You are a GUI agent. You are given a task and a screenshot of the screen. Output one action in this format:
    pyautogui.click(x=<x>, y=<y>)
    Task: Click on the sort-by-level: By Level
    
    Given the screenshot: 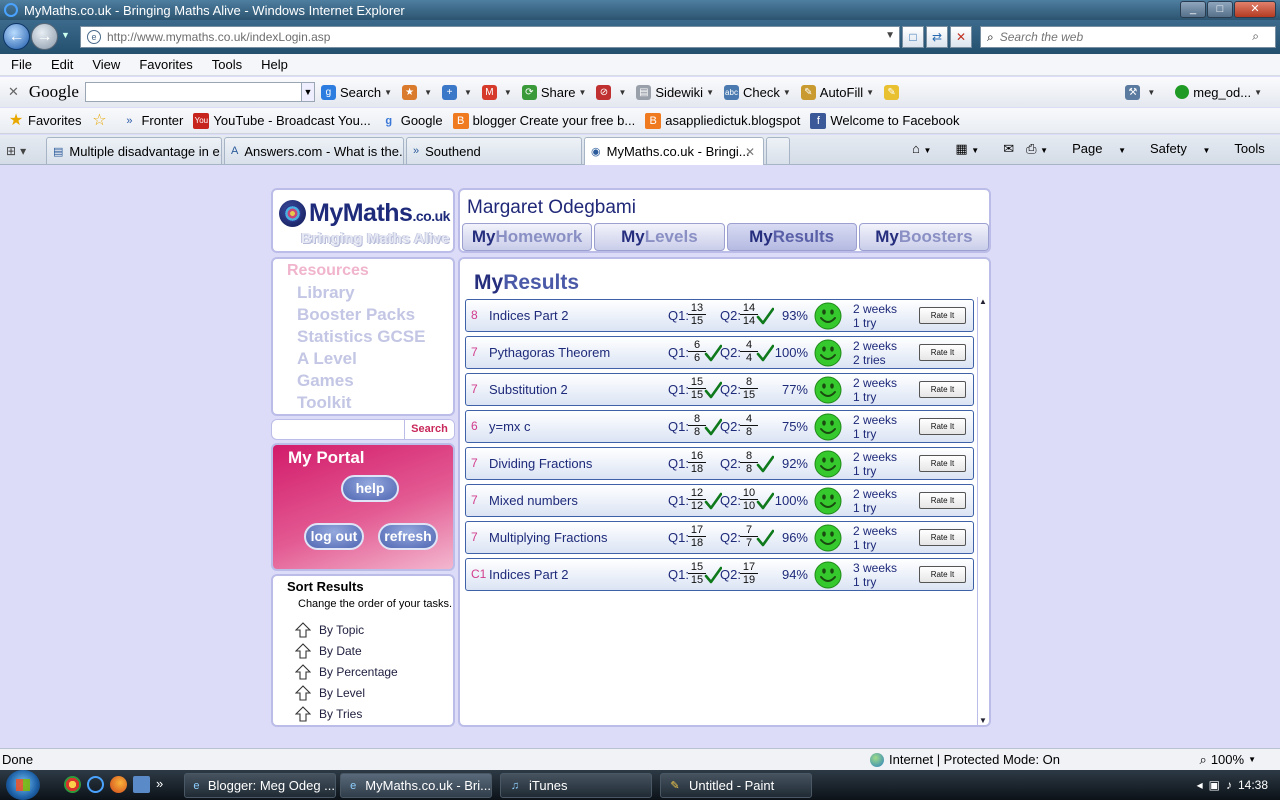 What is the action you would take?
    pyautogui.click(x=346, y=692)
    